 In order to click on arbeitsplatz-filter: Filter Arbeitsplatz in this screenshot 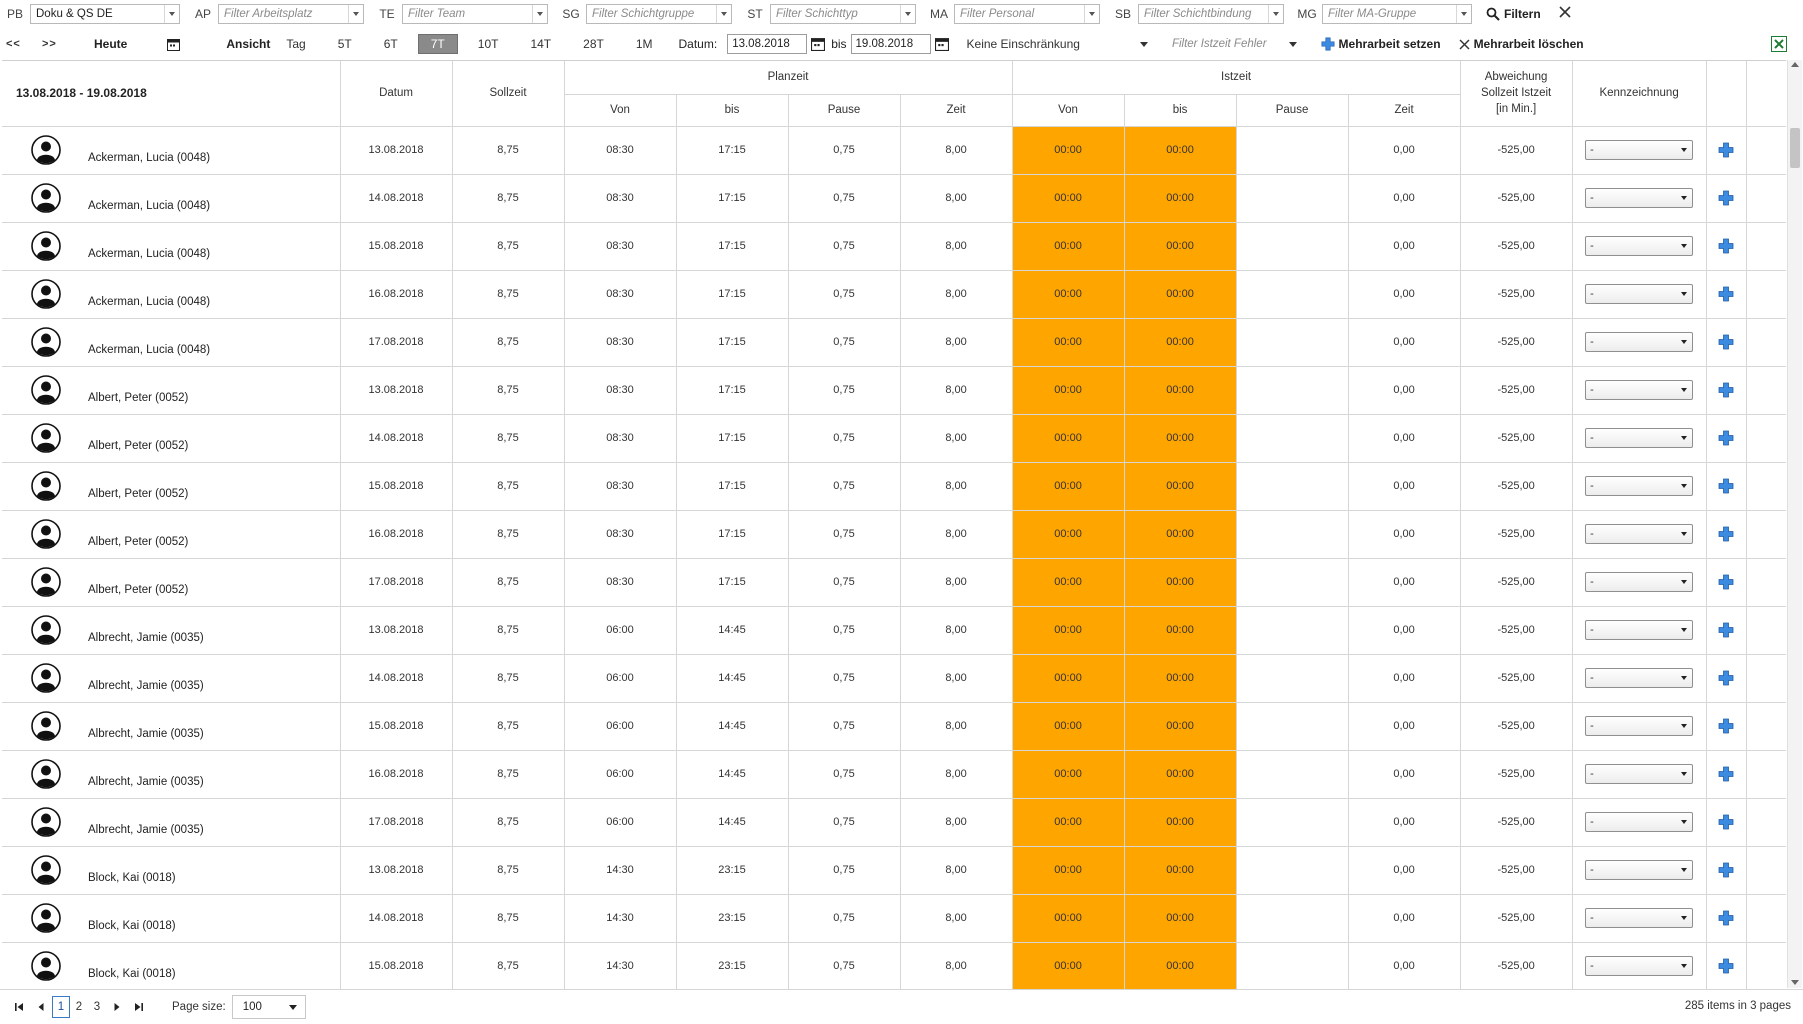, I will do `click(291, 14)`.